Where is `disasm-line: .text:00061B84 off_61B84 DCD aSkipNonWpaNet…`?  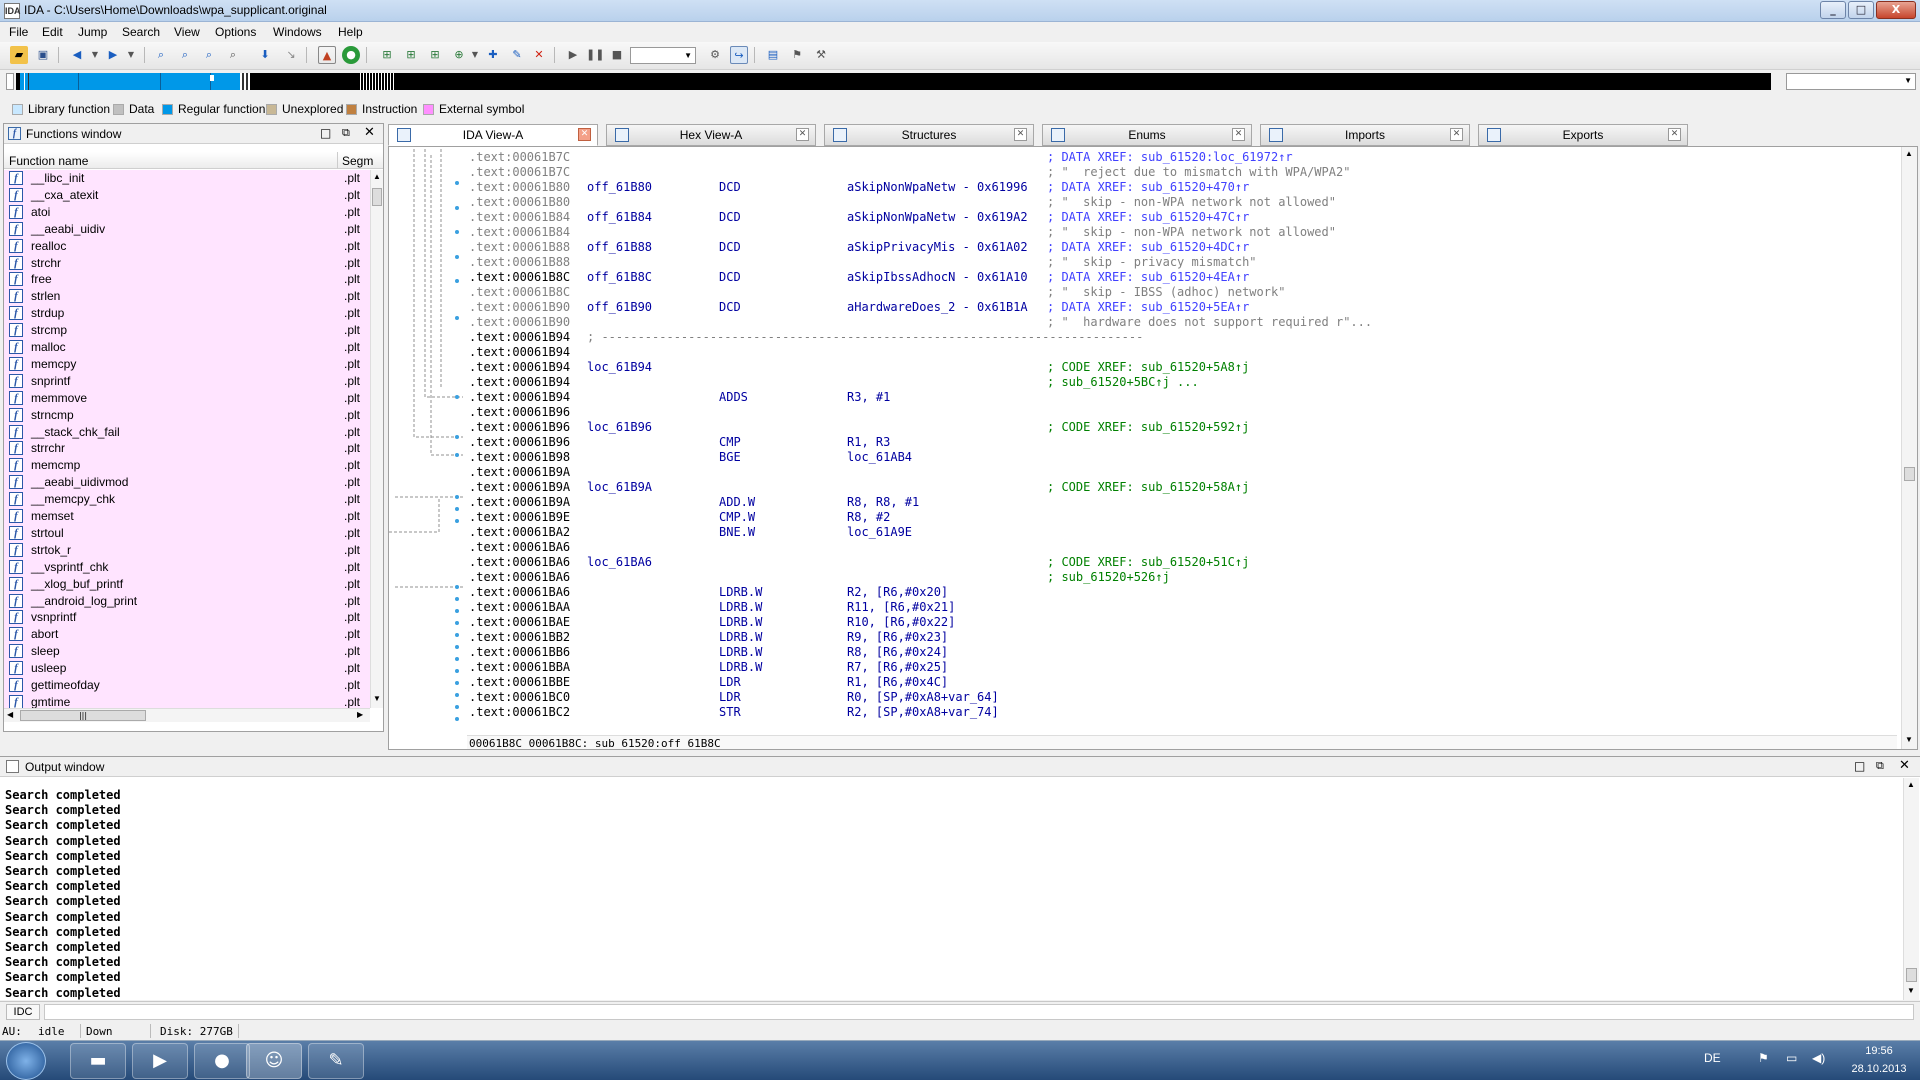 disasm-line: .text:00061B84 off_61B84 DCD aSkipNonWpaNet… is located at coordinates (1179, 217).